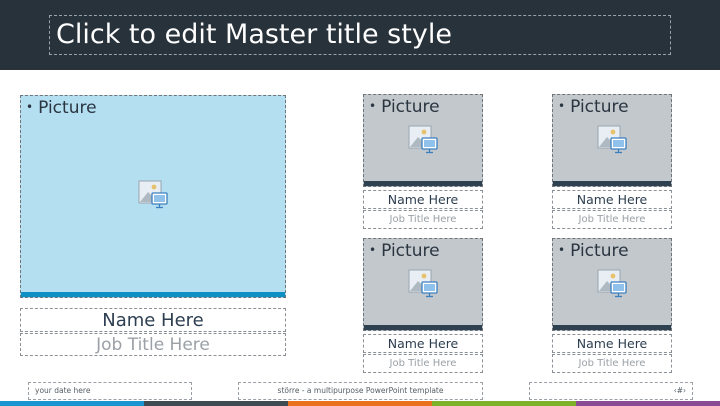  Describe the element at coordinates (72, 403) in the screenshot. I see `color-stripe-blue` at that location.